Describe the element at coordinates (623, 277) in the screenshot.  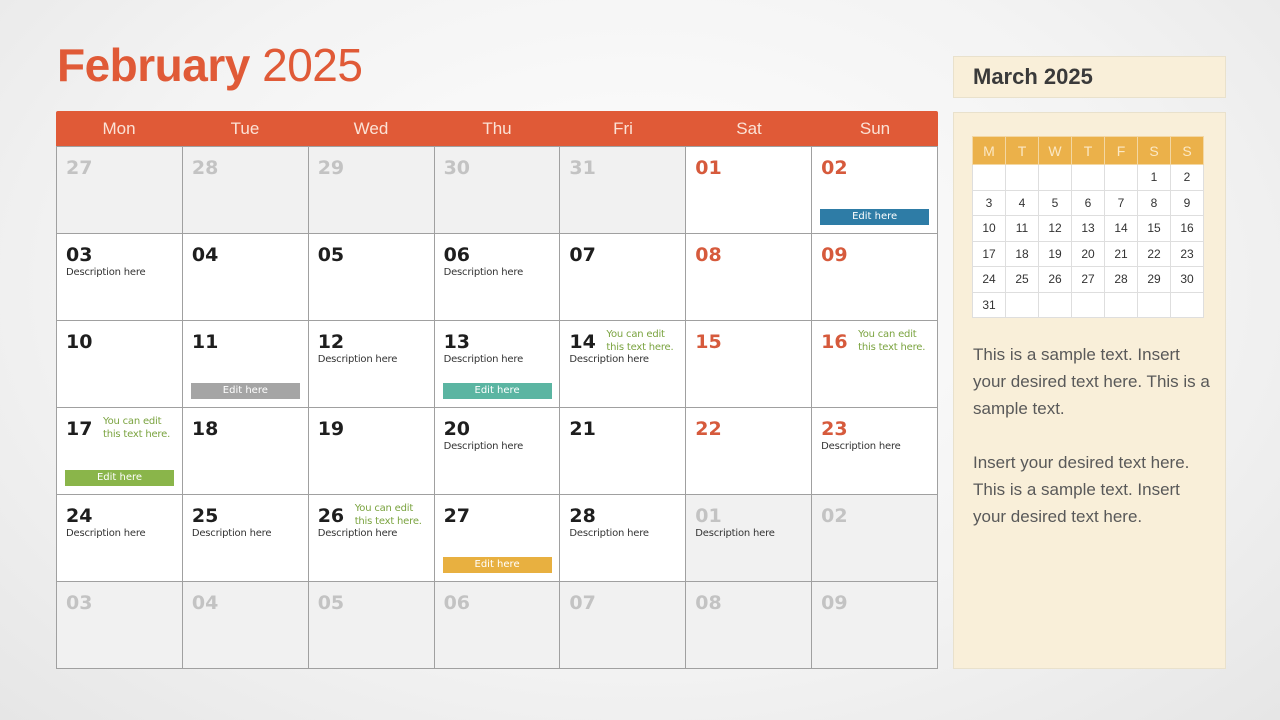
I see `day-cell: 07` at that location.